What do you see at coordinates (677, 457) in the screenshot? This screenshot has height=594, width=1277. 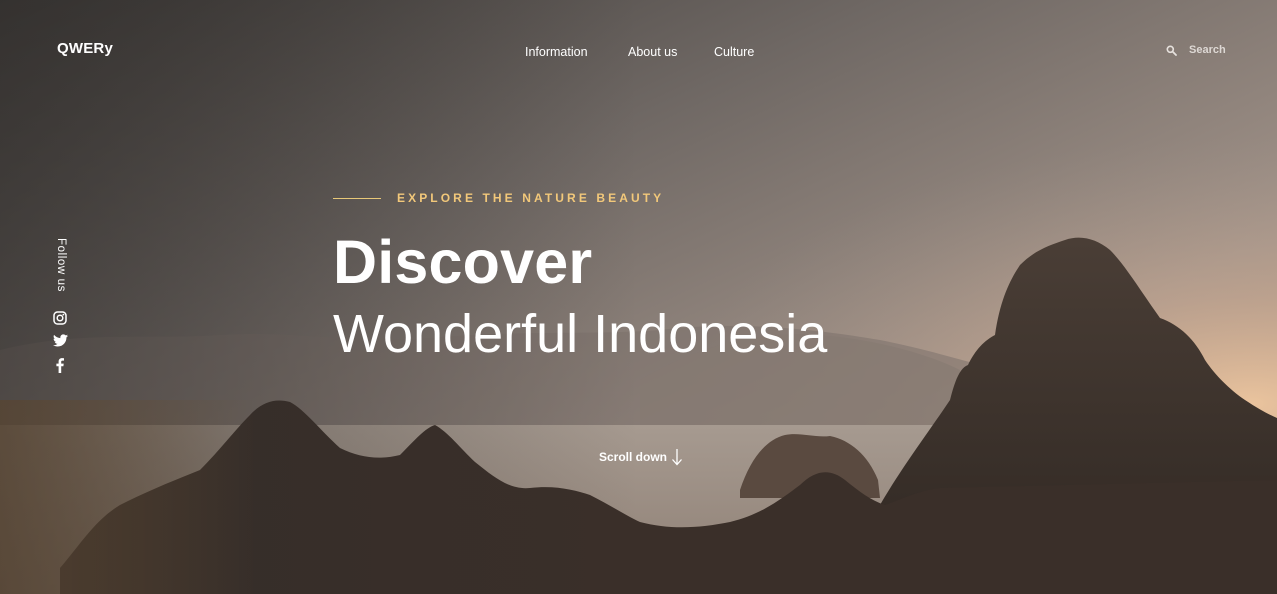 I see `arrow-down-icon` at bounding box center [677, 457].